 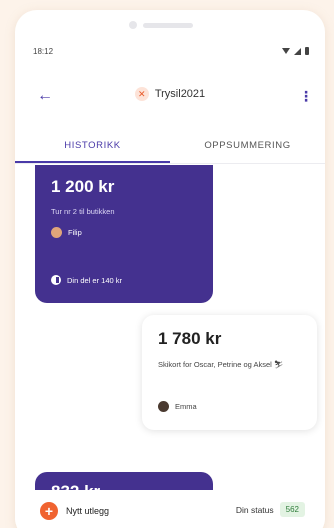 What do you see at coordinates (254, 509) in the screenshot?
I see `status-label: Din status` at bounding box center [254, 509].